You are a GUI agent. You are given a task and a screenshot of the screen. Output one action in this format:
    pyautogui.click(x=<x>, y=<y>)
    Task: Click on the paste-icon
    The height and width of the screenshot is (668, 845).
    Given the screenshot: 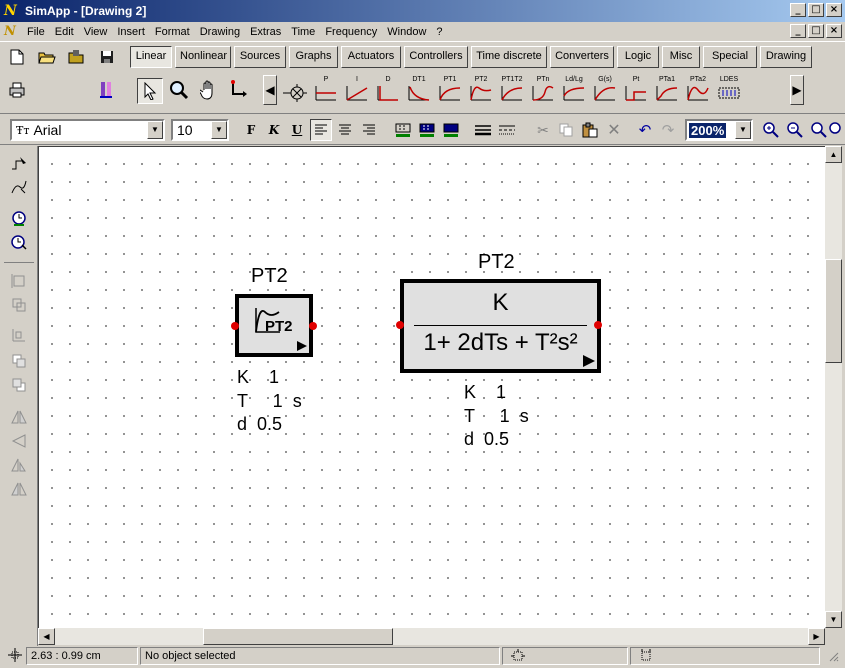 What is the action you would take?
    pyautogui.click(x=590, y=130)
    